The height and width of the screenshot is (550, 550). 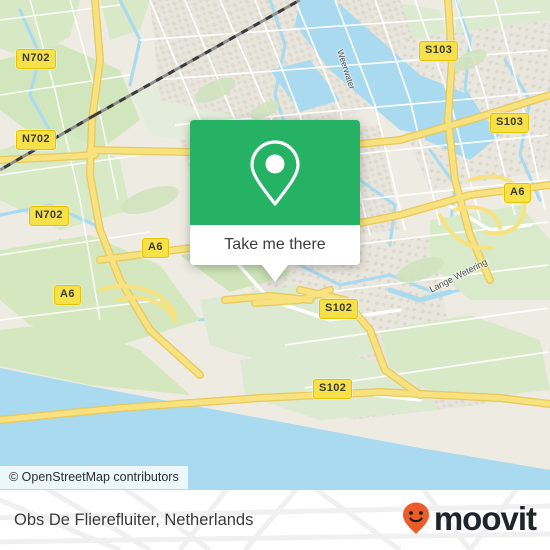 What do you see at coordinates (67, 295) in the screenshot?
I see `road-shield-a6-2: A6` at bounding box center [67, 295].